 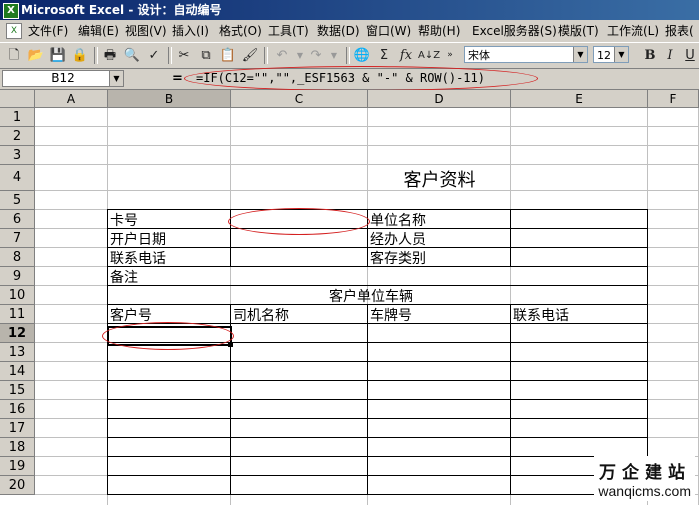 What do you see at coordinates (184, 55) in the screenshot?
I see `cut-icon: ✂` at bounding box center [184, 55].